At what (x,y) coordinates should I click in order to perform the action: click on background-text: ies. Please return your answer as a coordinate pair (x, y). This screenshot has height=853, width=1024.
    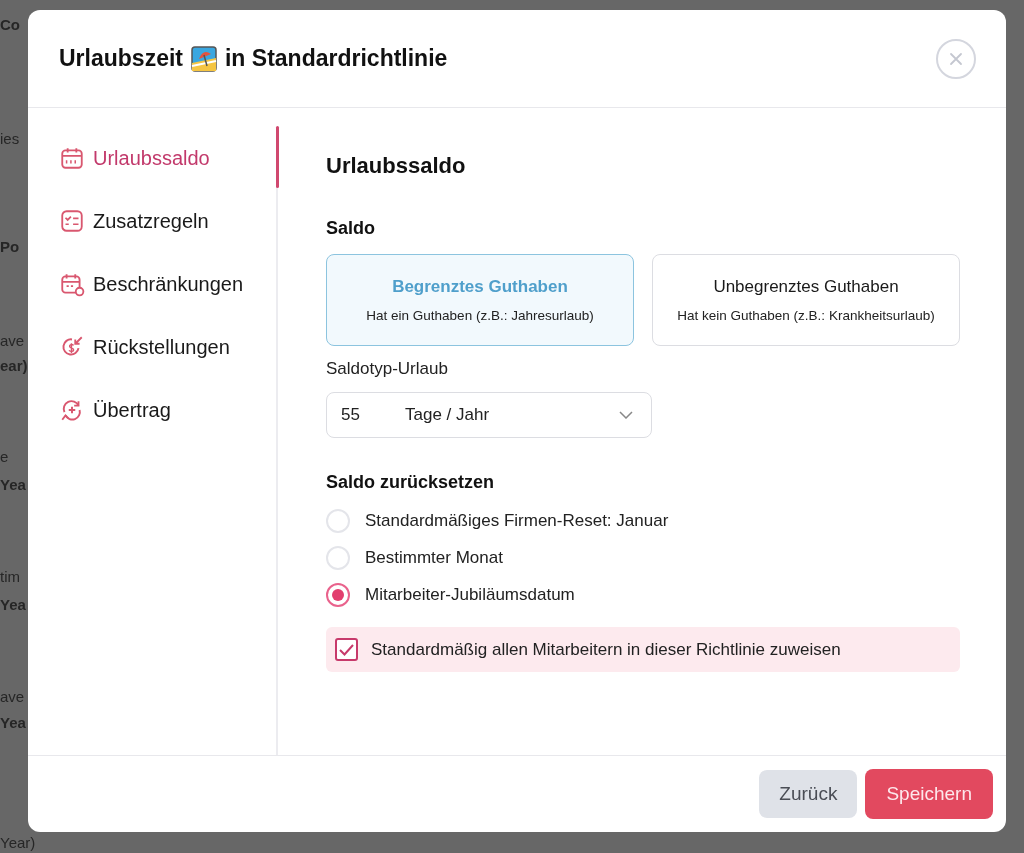
    Looking at the image, I should click on (10, 139).